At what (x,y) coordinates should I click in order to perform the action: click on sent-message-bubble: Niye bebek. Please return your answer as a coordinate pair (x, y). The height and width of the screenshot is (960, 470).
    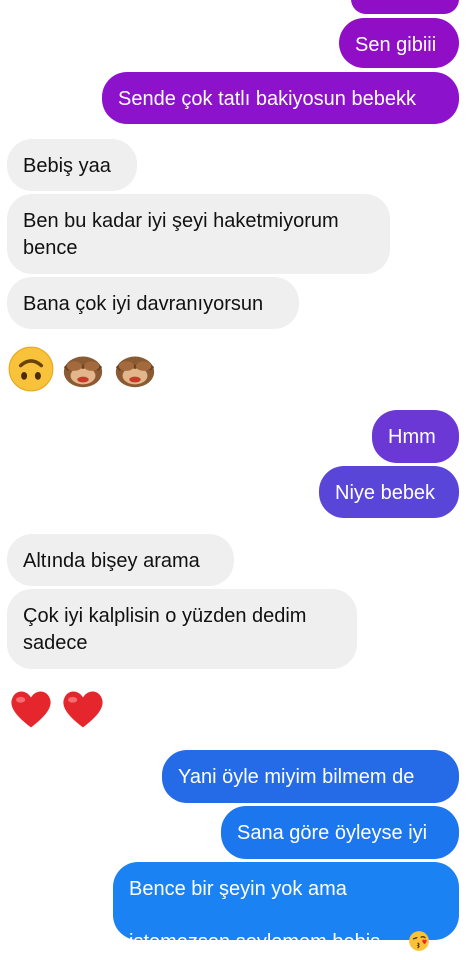
    Looking at the image, I should click on (389, 492).